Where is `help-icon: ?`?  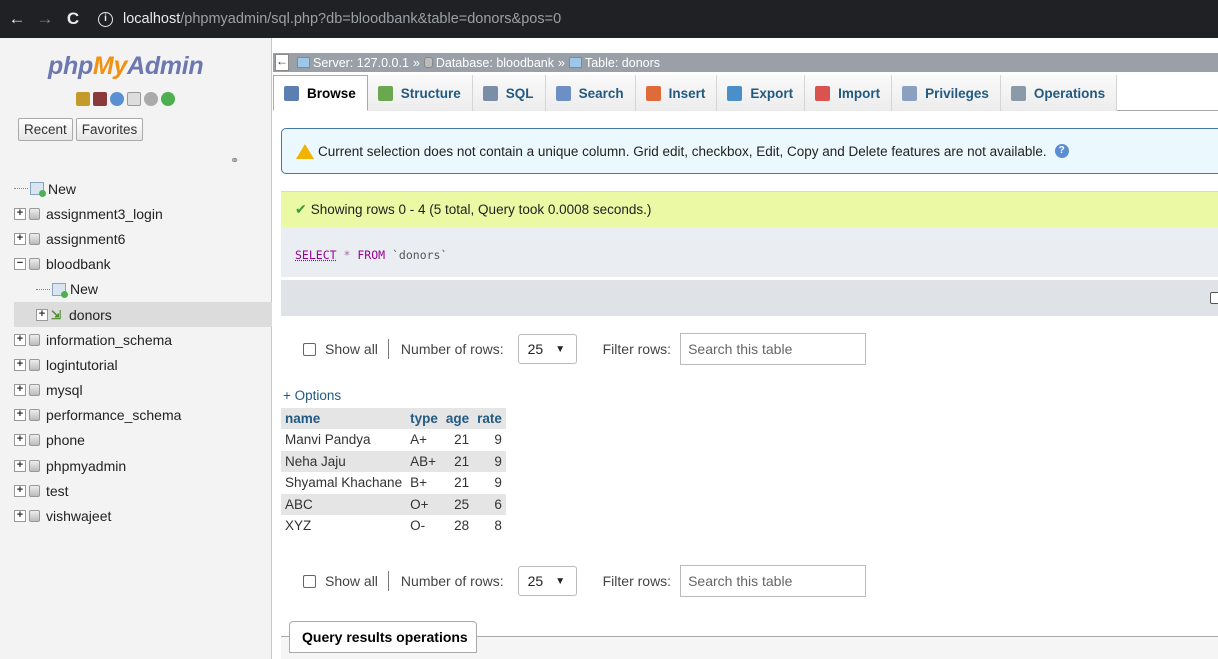
help-icon: ? is located at coordinates (1061, 151).